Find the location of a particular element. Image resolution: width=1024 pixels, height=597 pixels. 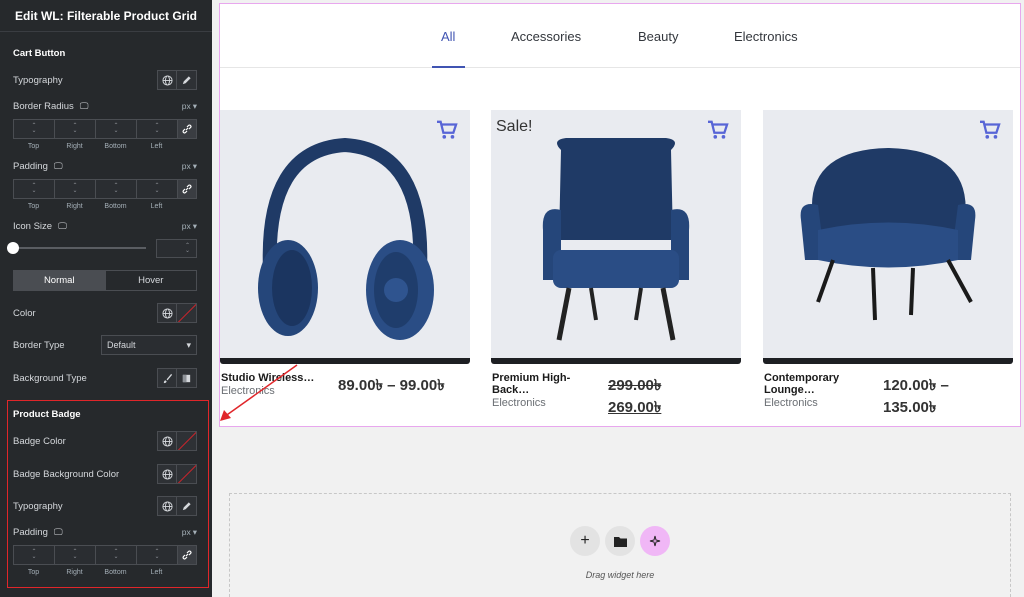

padding-label: Padding is located at coordinates (30, 166).